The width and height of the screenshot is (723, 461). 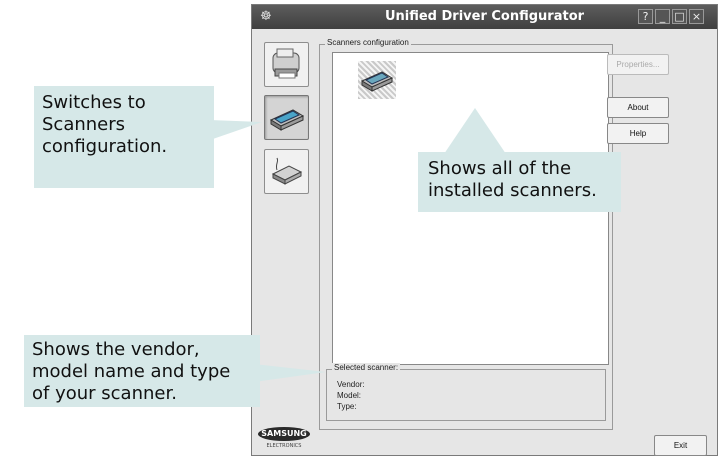 What do you see at coordinates (347, 406) in the screenshot?
I see `type-label: Type:` at bounding box center [347, 406].